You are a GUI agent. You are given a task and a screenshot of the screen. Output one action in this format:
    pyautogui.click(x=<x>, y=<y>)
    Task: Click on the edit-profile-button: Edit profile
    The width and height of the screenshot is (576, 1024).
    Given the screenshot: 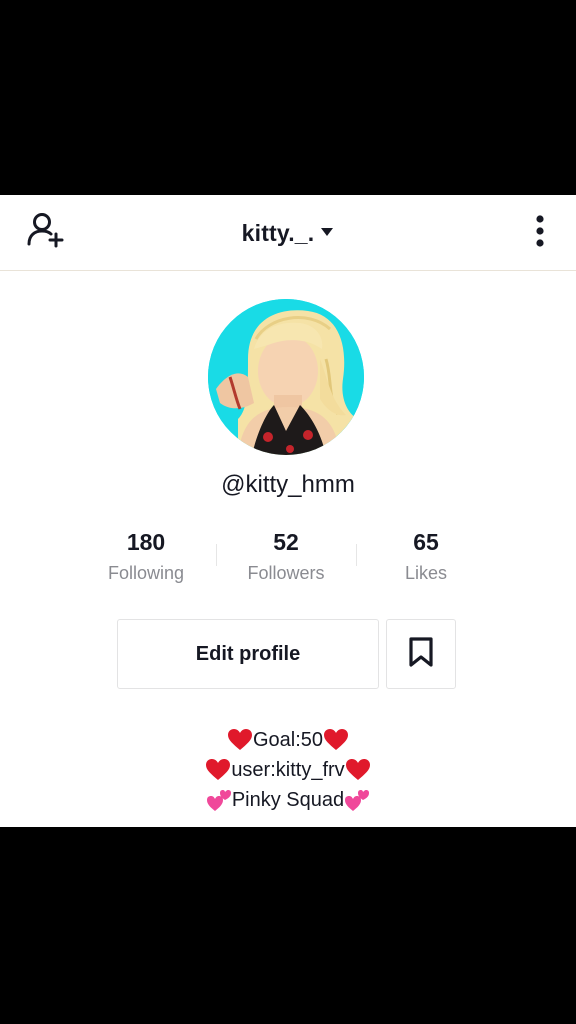 What is the action you would take?
    pyautogui.click(x=248, y=654)
    